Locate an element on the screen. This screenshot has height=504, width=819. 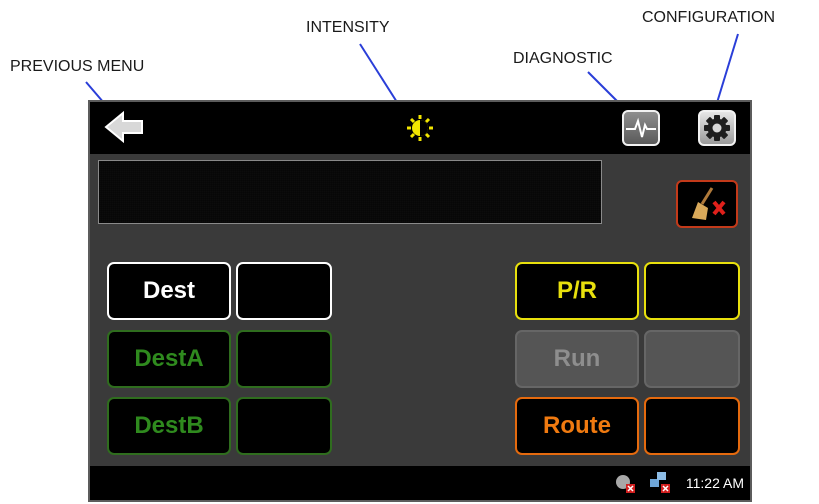
top-toolbar is located at coordinates (420, 128).